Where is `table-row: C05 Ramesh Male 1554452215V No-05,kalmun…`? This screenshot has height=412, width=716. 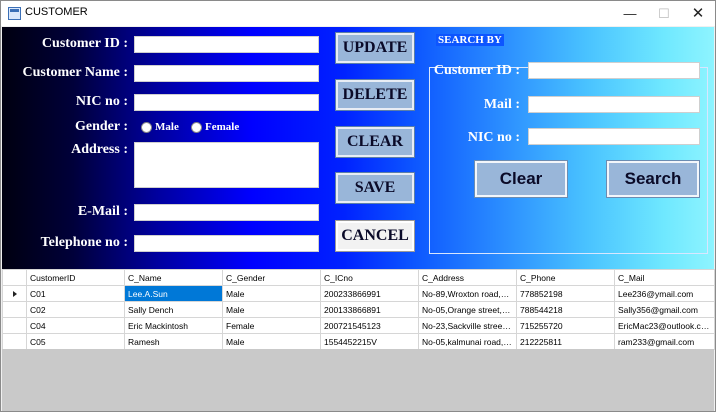
table-row: C05 Ramesh Male 1554452215V No-05,kalmun… is located at coordinates (358, 341).